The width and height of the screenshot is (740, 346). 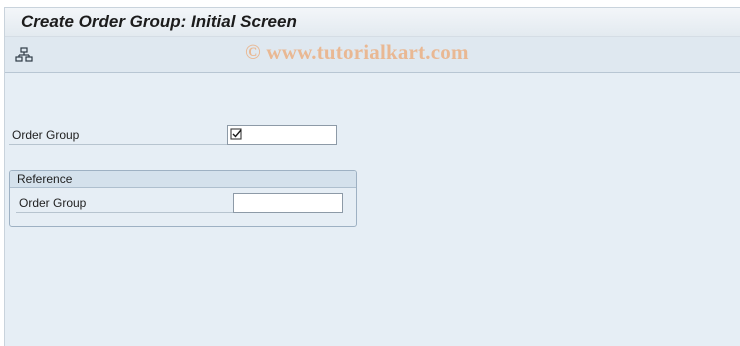 What do you see at coordinates (282, 135) in the screenshot?
I see `order-group-input` at bounding box center [282, 135].